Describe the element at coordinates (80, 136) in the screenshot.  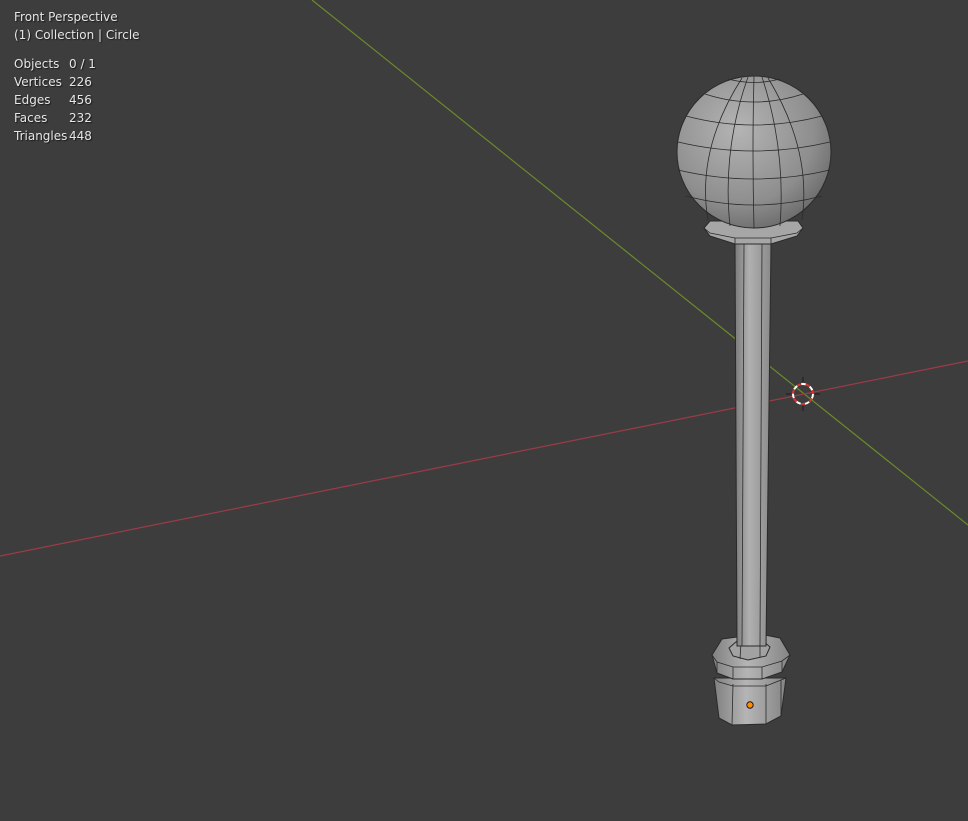
I see `stat-value: 448` at that location.